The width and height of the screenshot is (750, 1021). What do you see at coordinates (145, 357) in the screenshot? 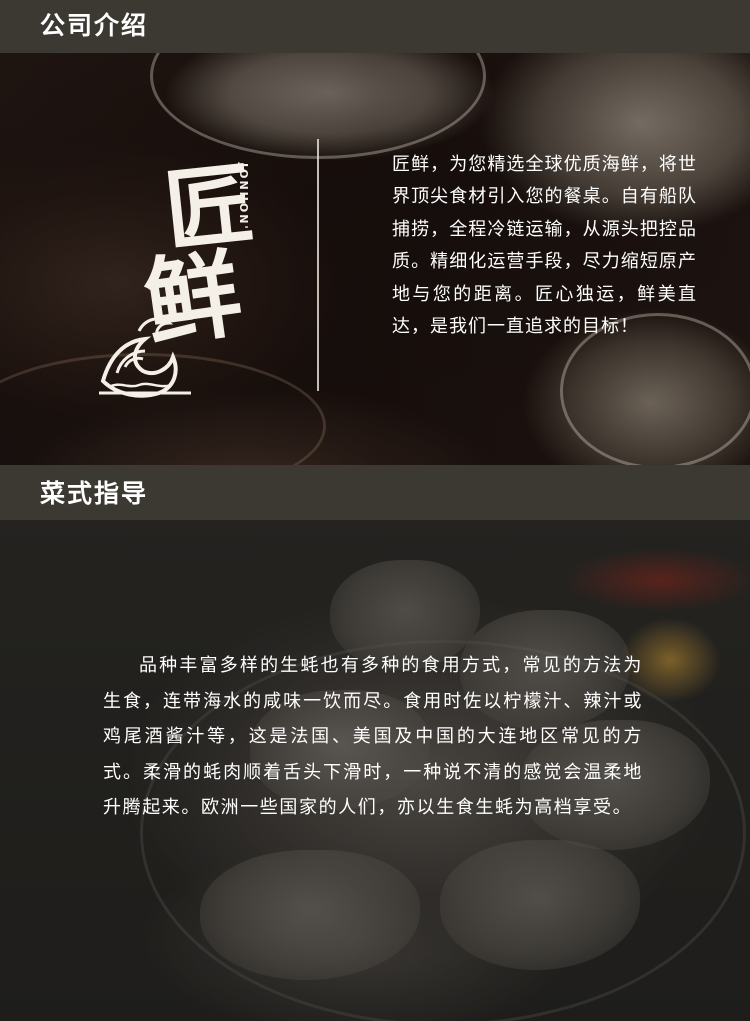
I see `wave-icon` at bounding box center [145, 357].